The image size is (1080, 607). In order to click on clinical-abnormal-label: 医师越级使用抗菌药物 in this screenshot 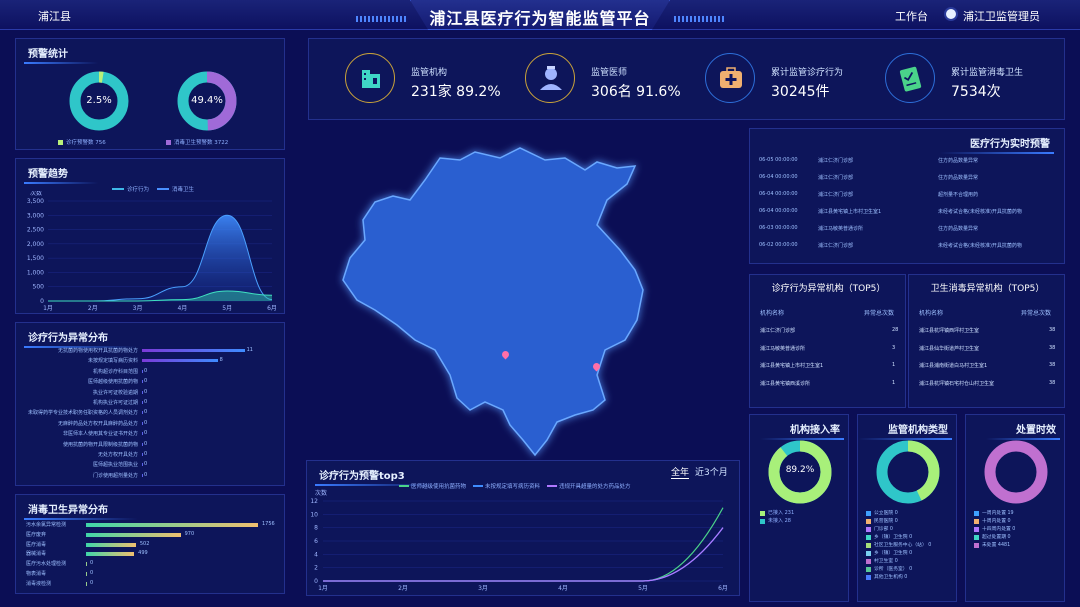, I will do `click(112, 382)`.